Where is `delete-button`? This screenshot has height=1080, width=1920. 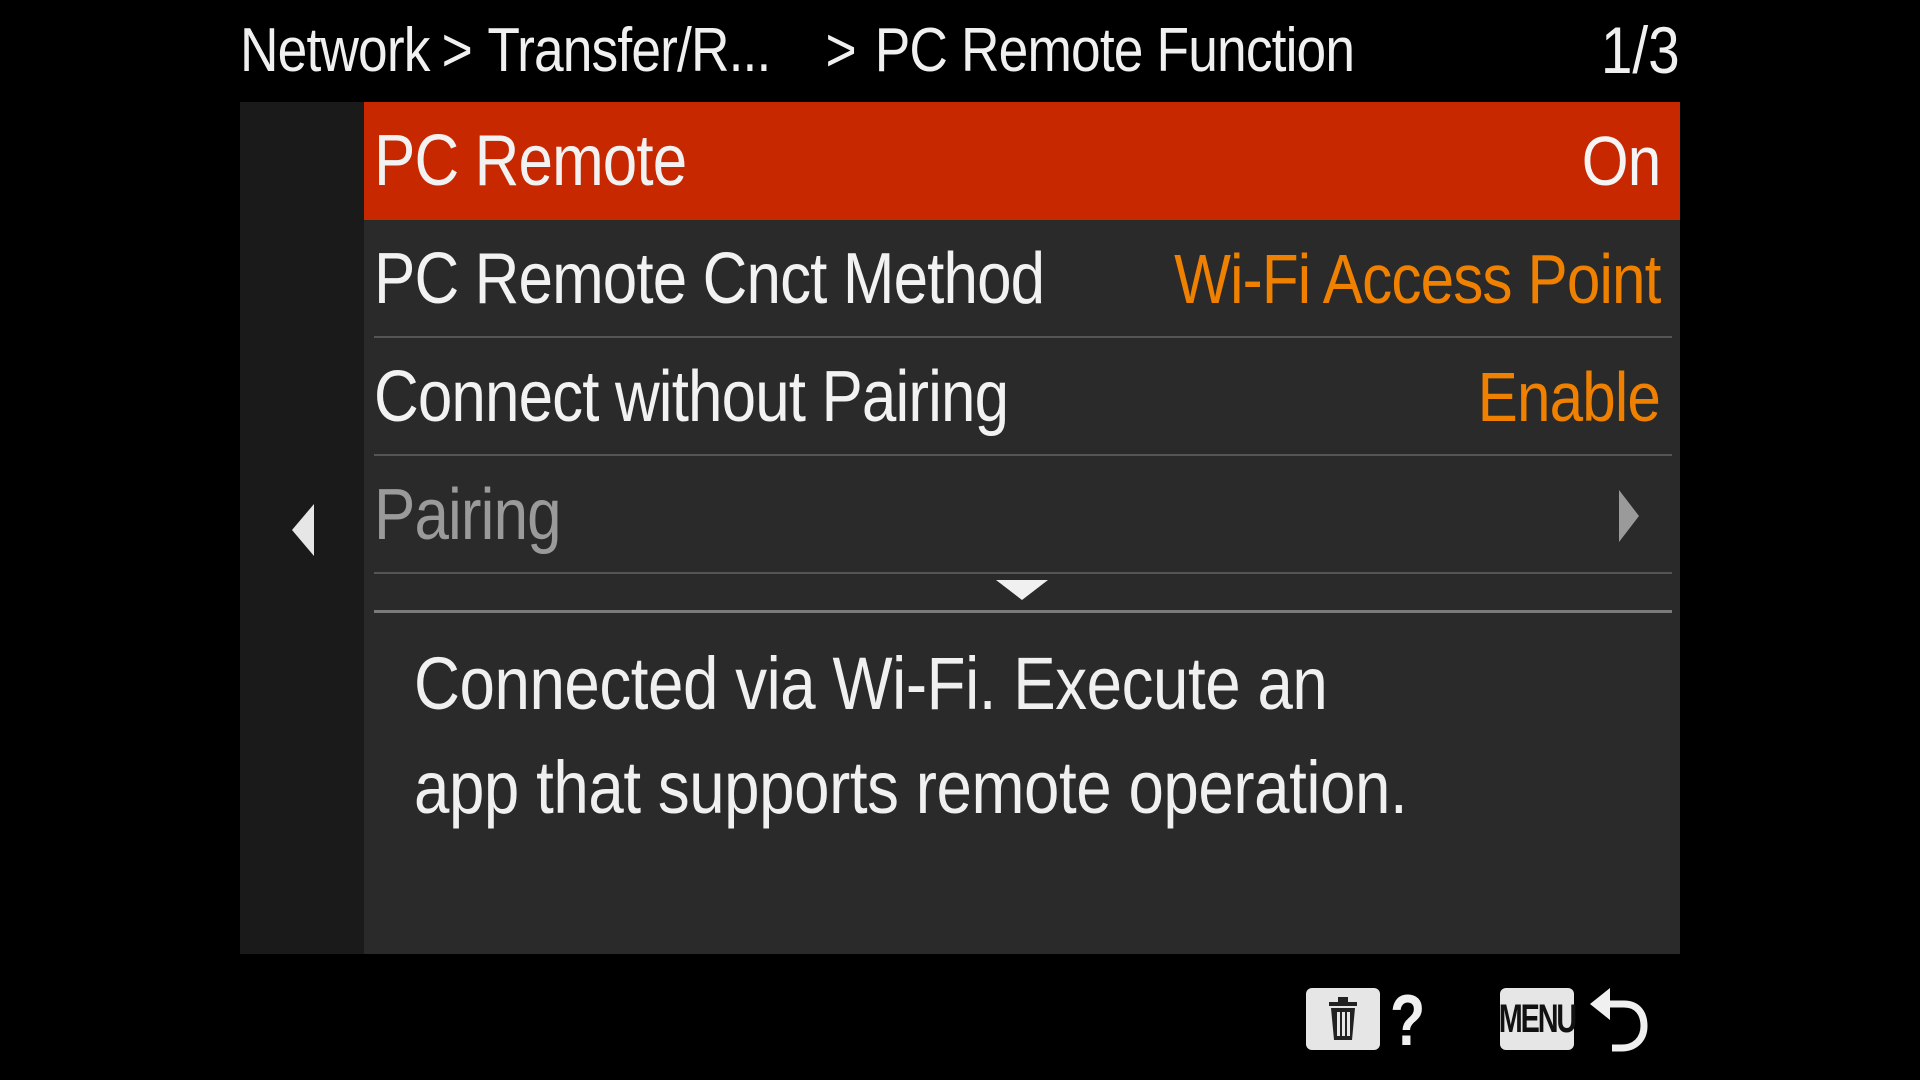 delete-button is located at coordinates (1343, 1019).